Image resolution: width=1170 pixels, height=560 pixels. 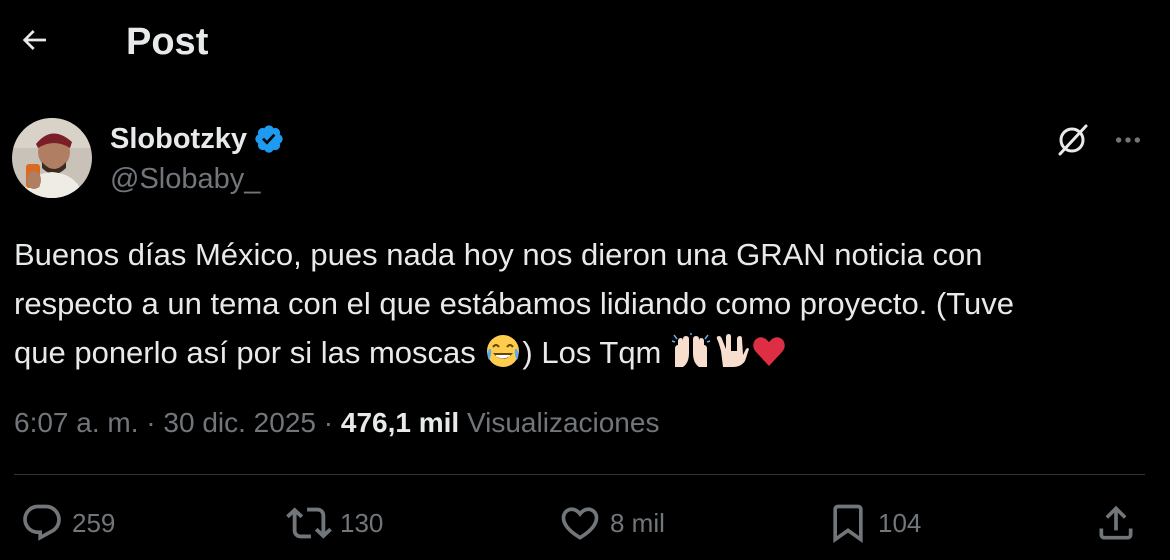 What do you see at coordinates (178, 139) in the screenshot?
I see `author-name-text: Slobotzky` at bounding box center [178, 139].